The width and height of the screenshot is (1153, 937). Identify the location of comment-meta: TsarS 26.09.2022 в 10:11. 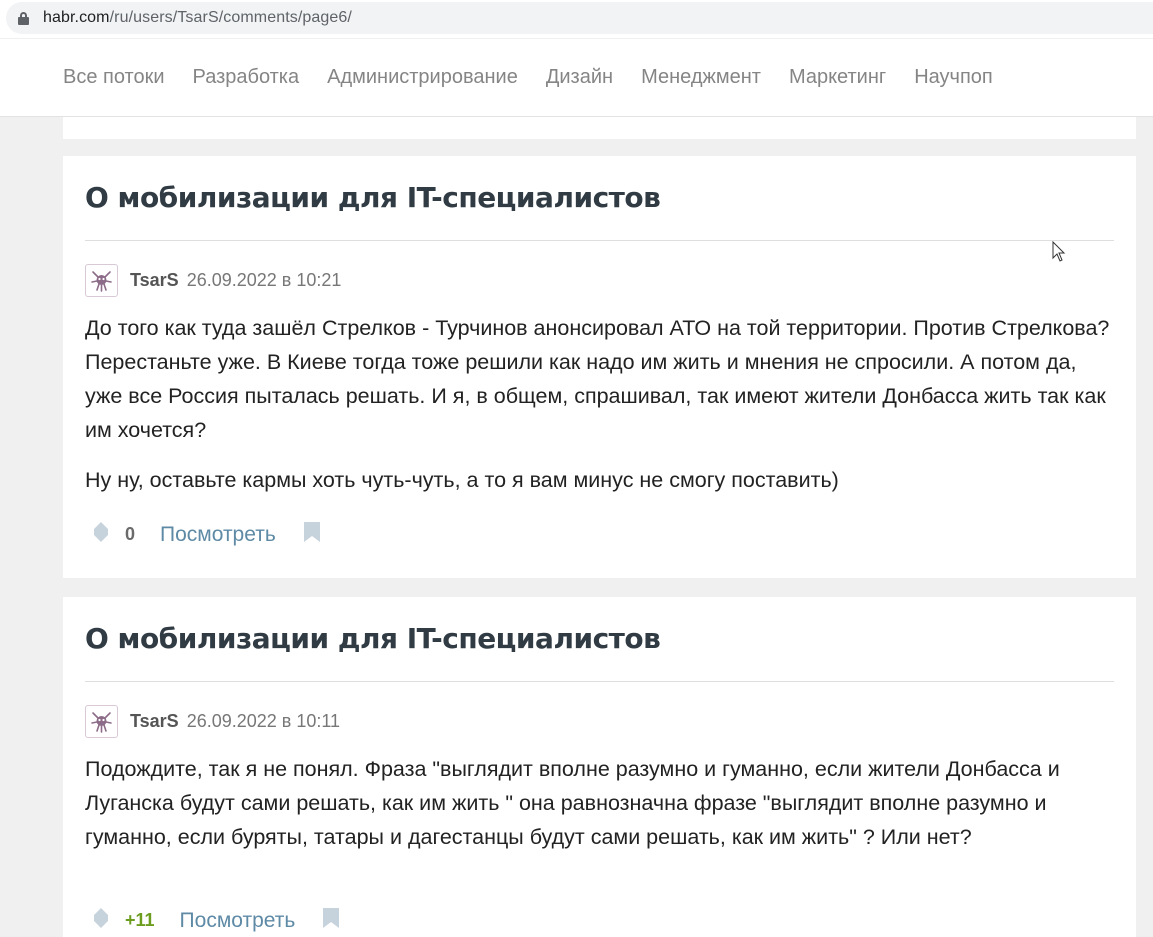
(212, 721).